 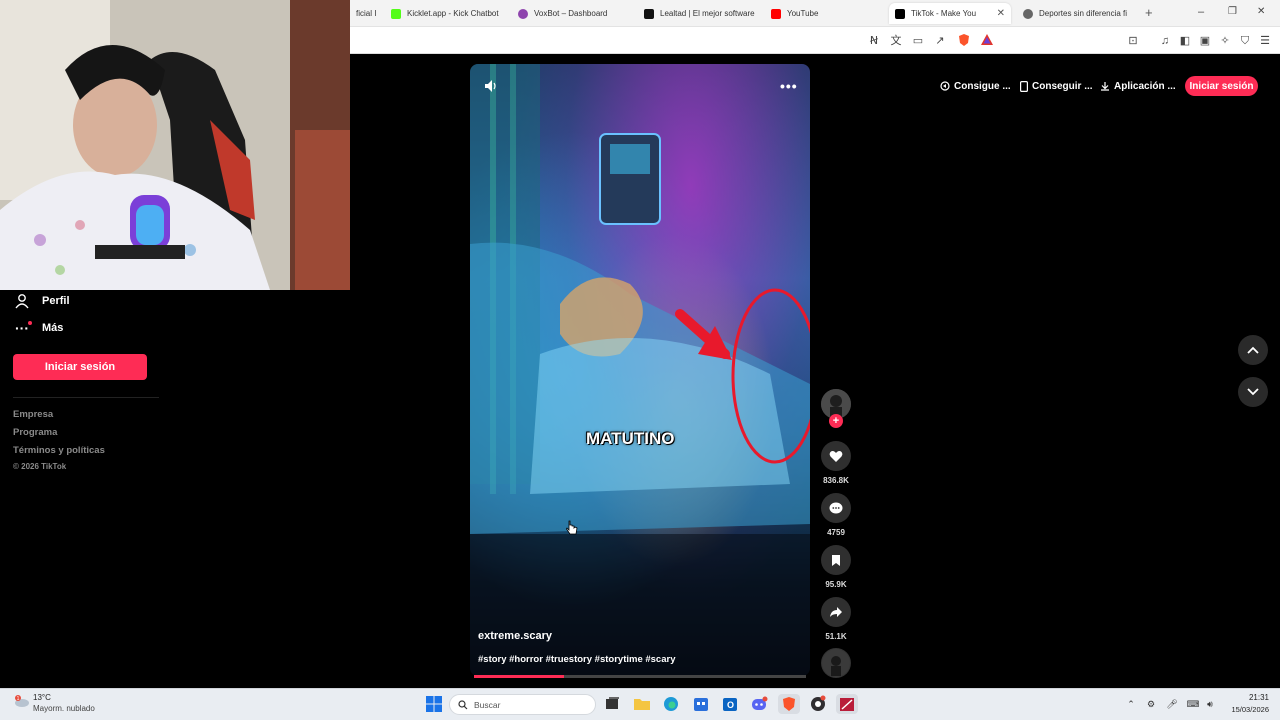 I want to click on video-progress-fill, so click(x=519, y=676).